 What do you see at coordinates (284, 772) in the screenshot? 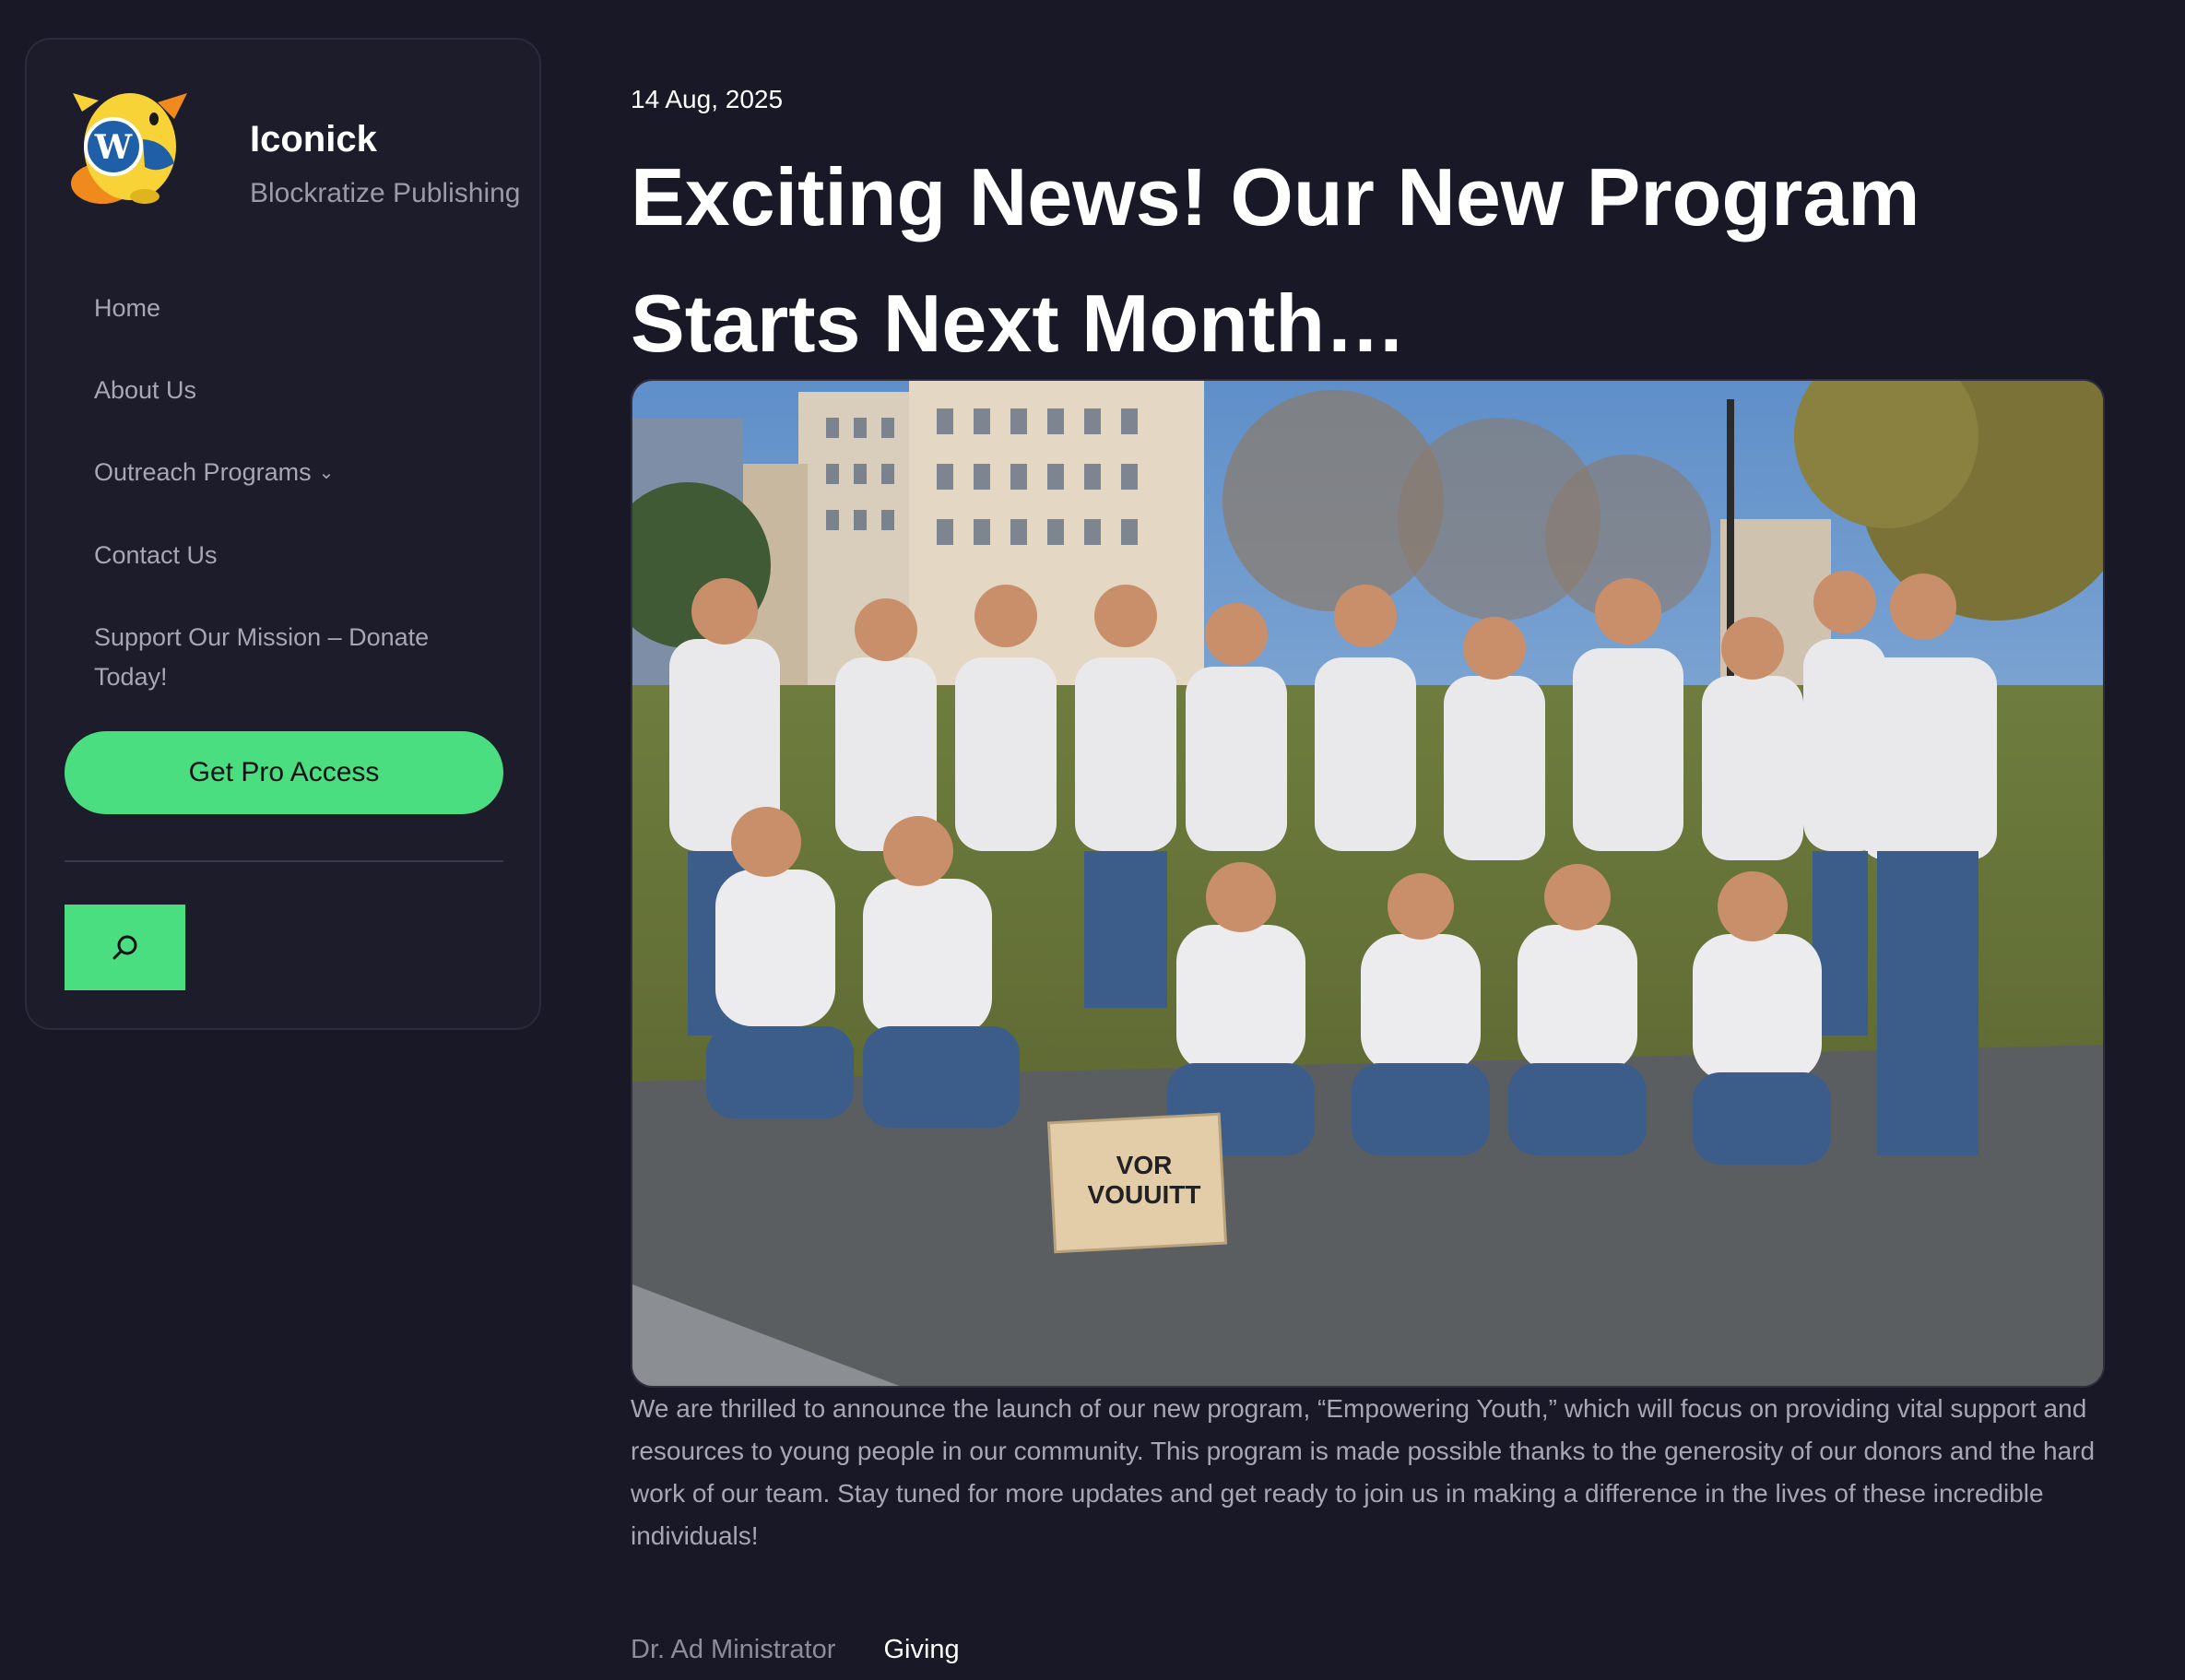
I see `get-pro-access-button: Get Pro Access` at bounding box center [284, 772].